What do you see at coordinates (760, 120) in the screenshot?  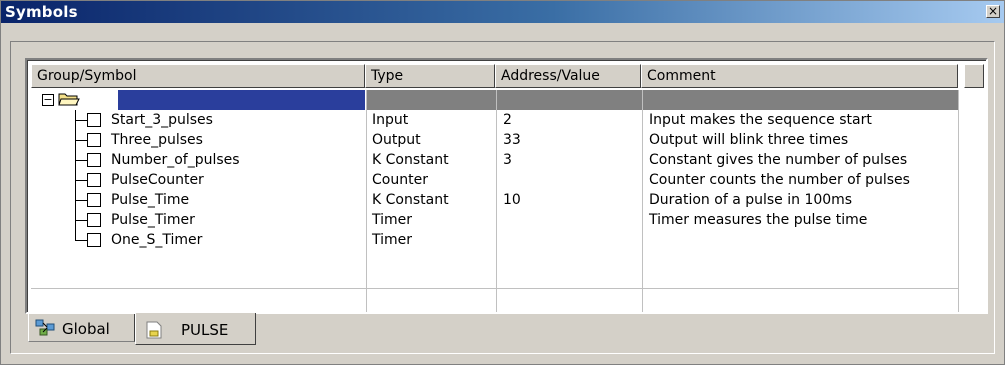 I see `comment-cell: Input makes the sequence start` at bounding box center [760, 120].